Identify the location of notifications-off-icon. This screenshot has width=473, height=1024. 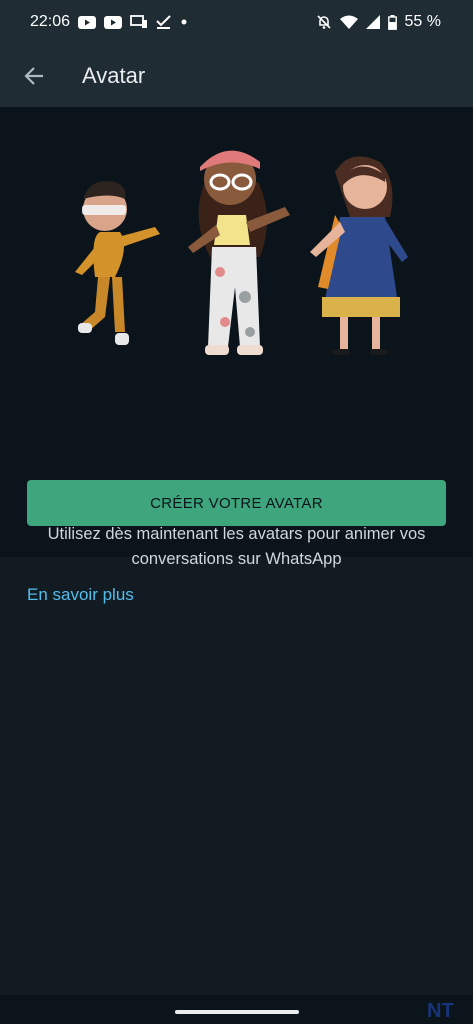
(324, 22).